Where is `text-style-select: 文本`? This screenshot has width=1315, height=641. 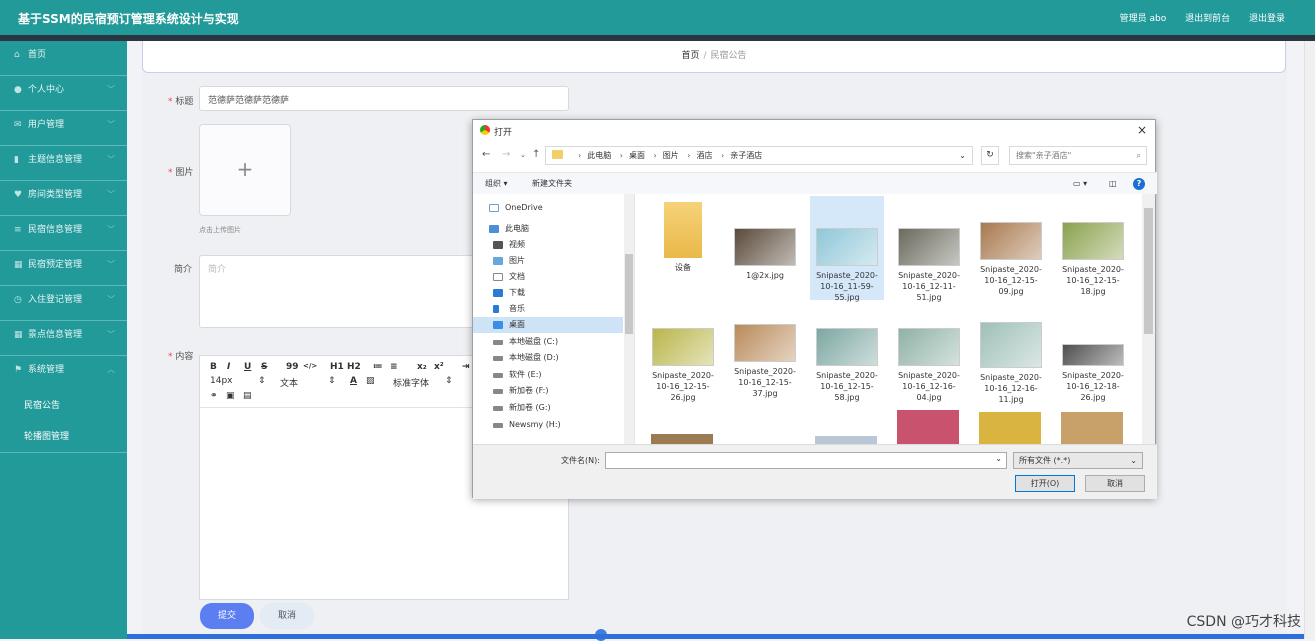 text-style-select: 文本 is located at coordinates (289, 382).